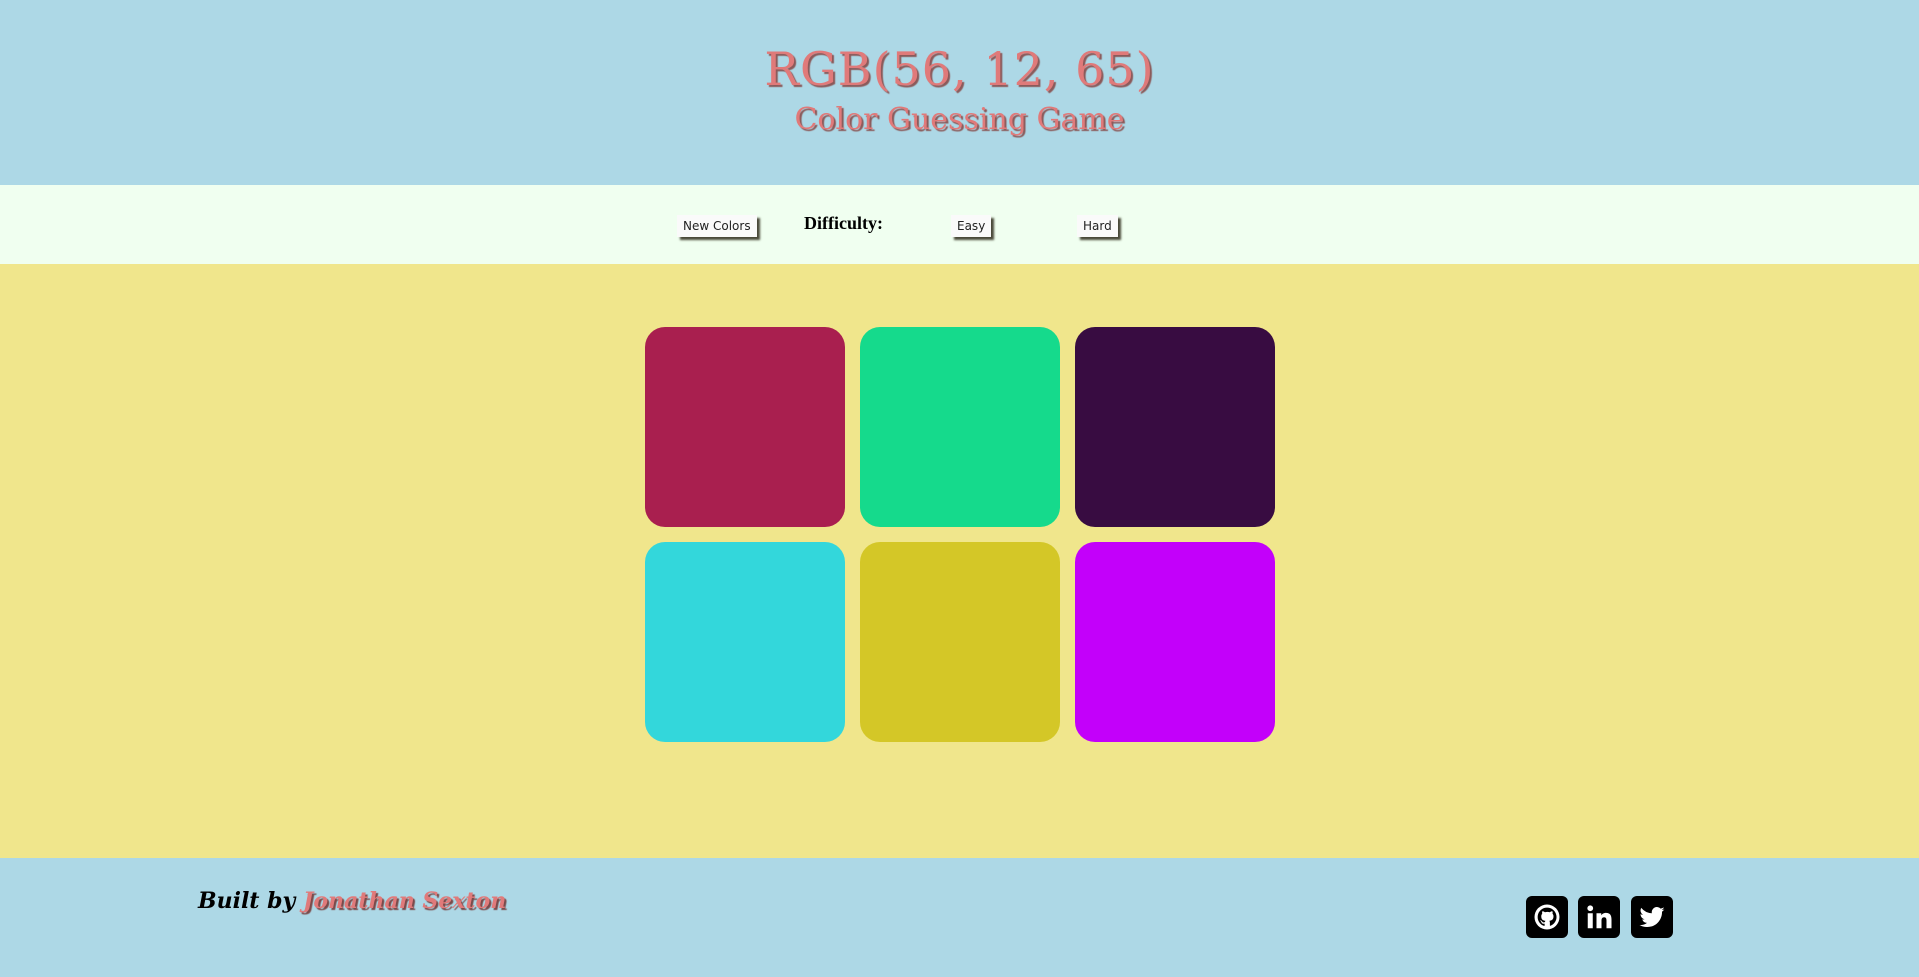  I want to click on game-subtitle: Color Guessing Game, so click(959, 119).